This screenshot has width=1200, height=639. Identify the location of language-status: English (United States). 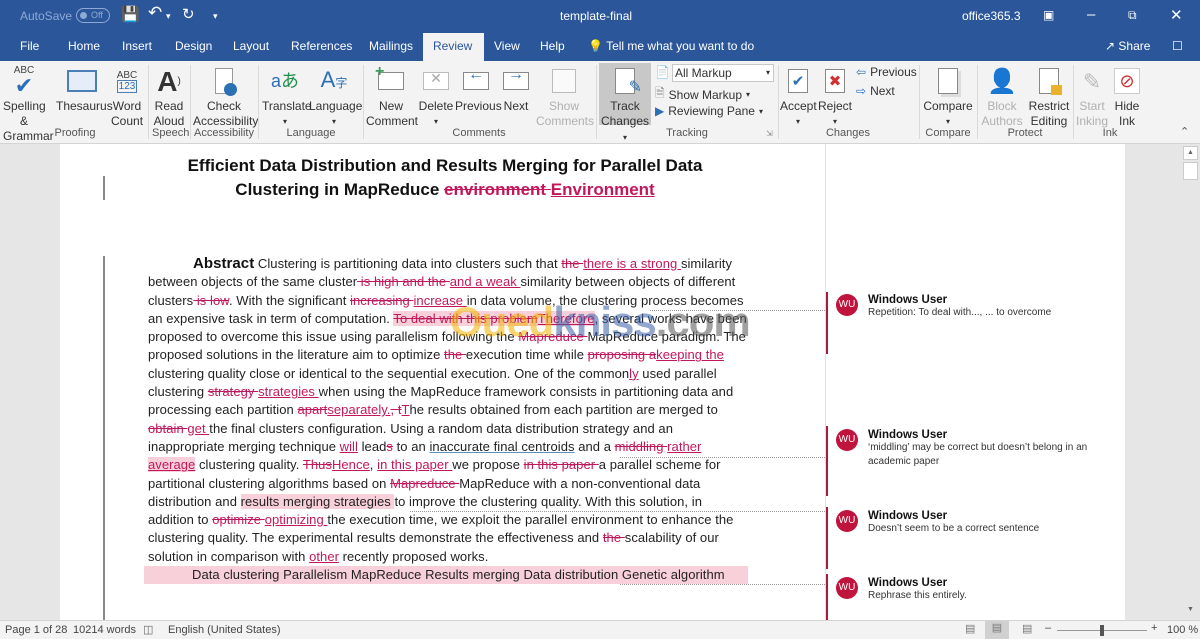
(224, 630).